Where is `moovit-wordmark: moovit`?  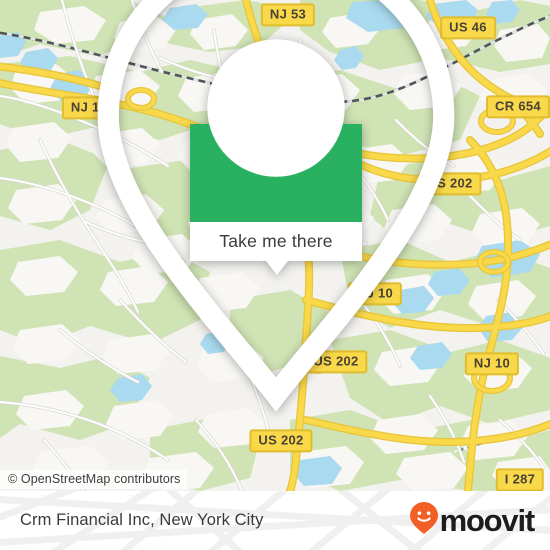 moovit-wordmark: moovit is located at coordinates (487, 520).